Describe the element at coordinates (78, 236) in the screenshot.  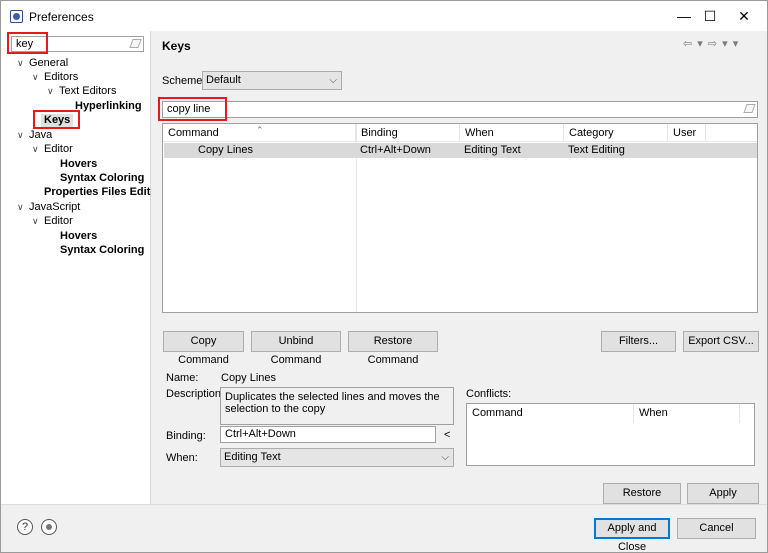
I see `tree-node-javascript-hovers: Hovers` at that location.